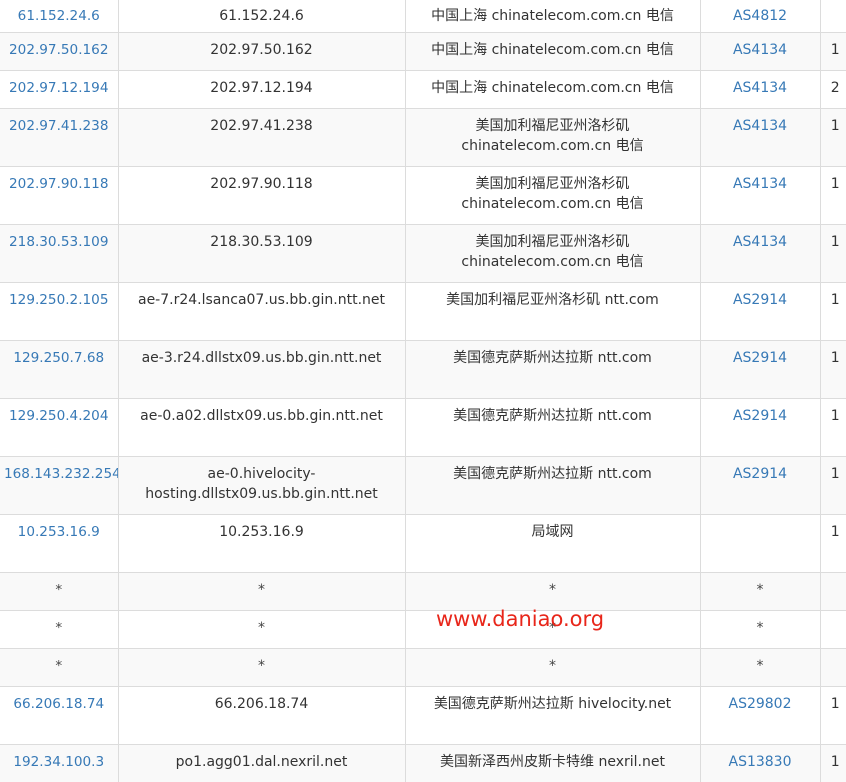 This screenshot has height=782, width=846. Describe the element at coordinates (59, 370) in the screenshot. I see `hop-ip-cell: 129.250.7.68` at that location.